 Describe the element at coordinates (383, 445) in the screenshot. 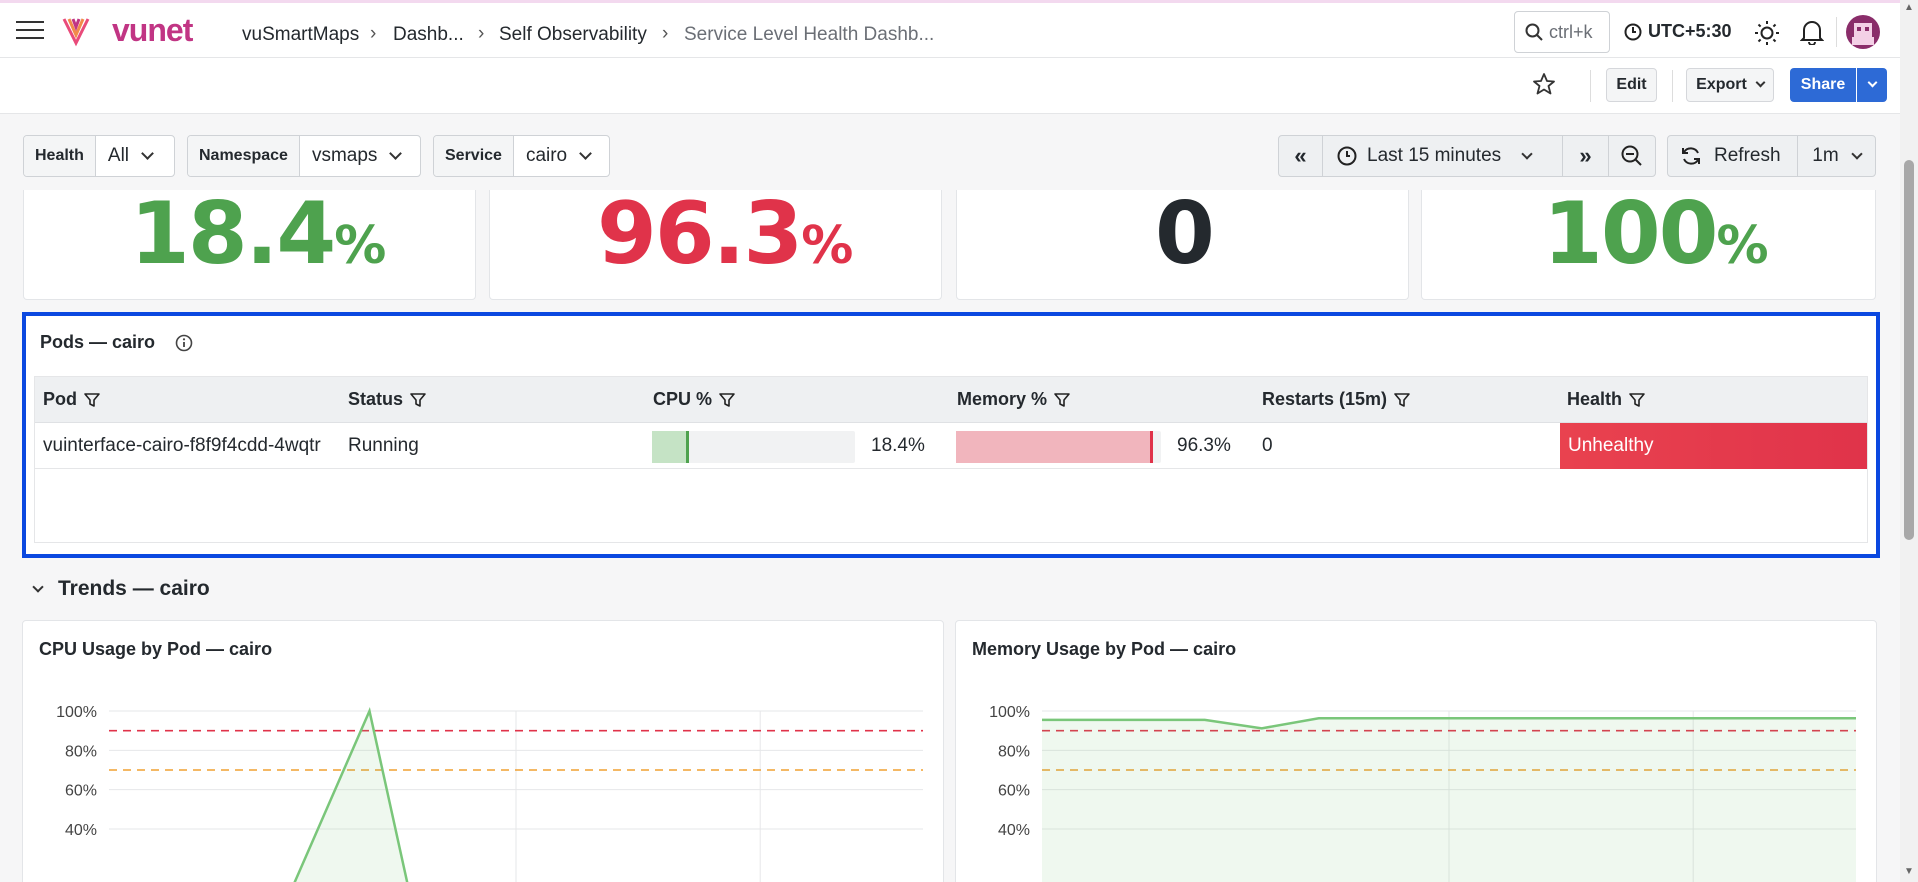

I see `status-cell: Running` at that location.